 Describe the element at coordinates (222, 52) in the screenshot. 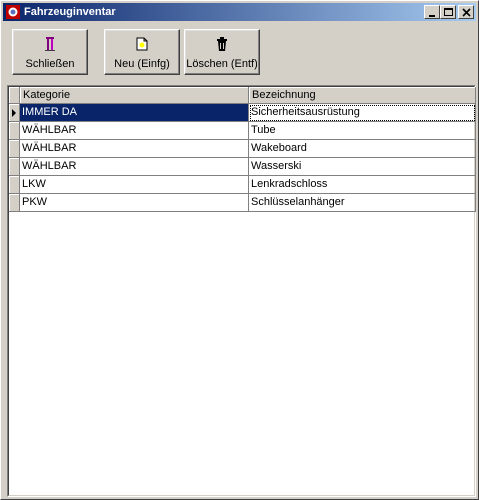

I see `delete-button: Löschen (Entf)` at that location.